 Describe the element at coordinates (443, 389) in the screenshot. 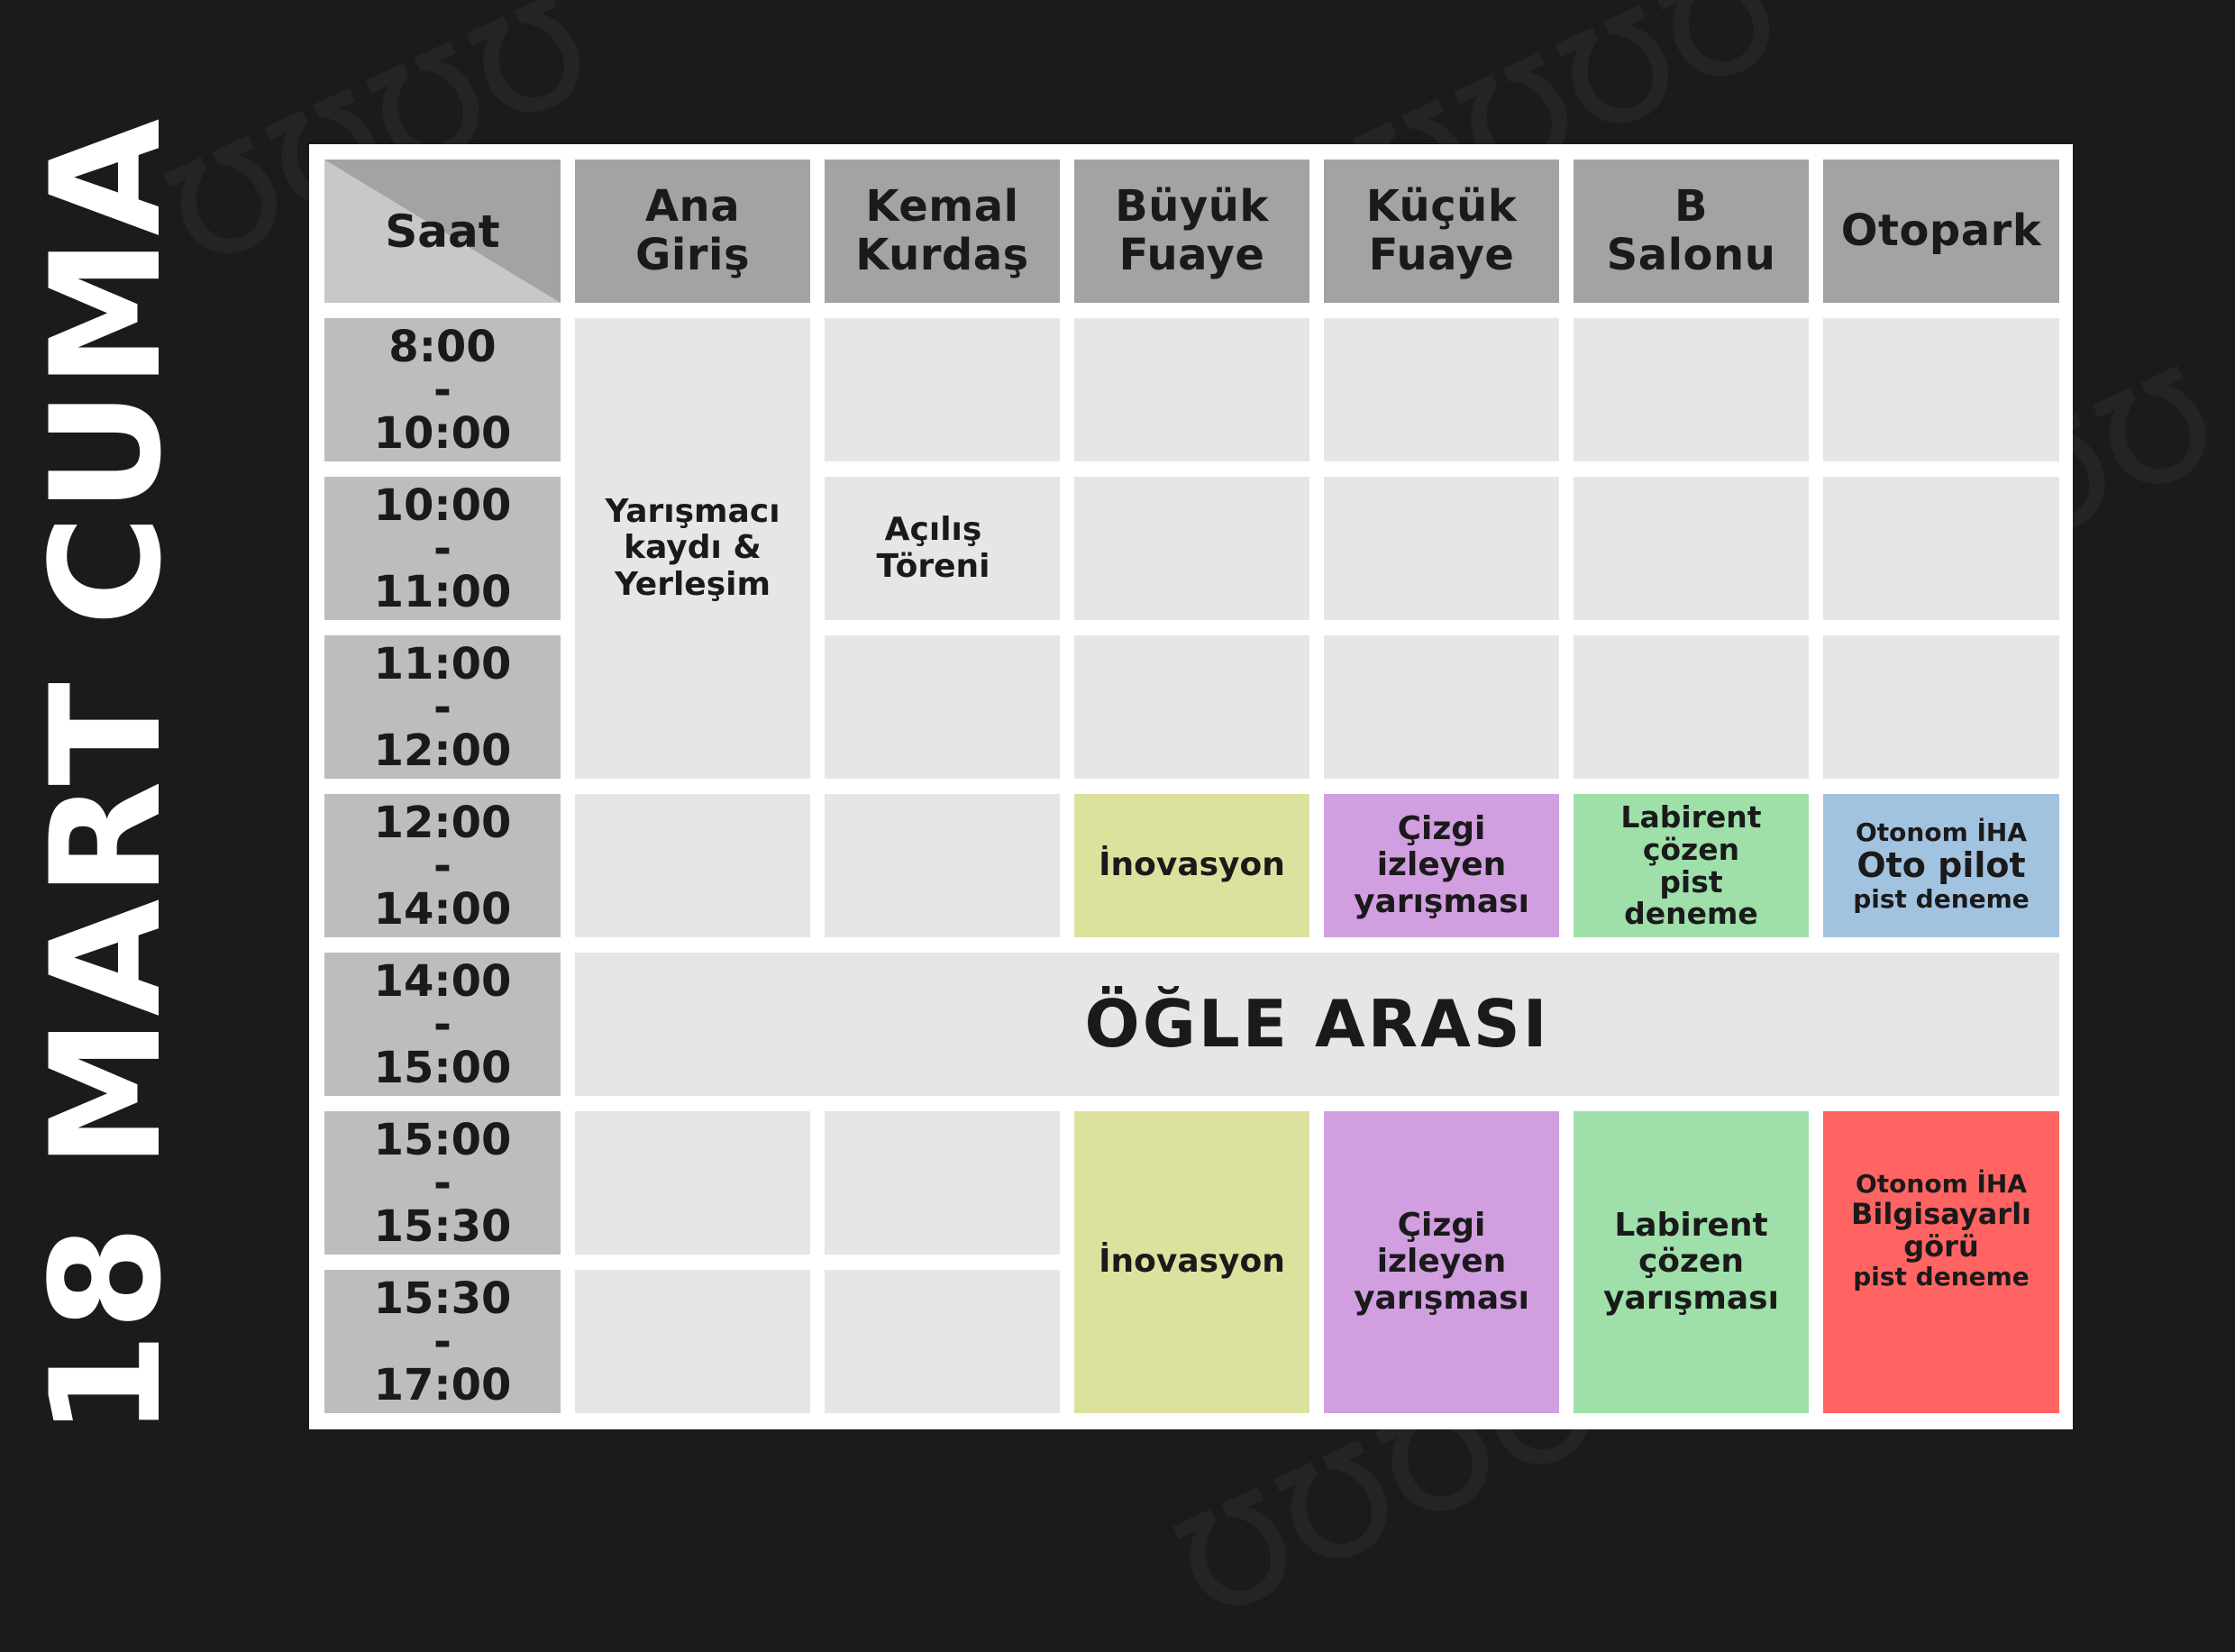

I see `time-slot: 8:00 - 10:00` at that location.